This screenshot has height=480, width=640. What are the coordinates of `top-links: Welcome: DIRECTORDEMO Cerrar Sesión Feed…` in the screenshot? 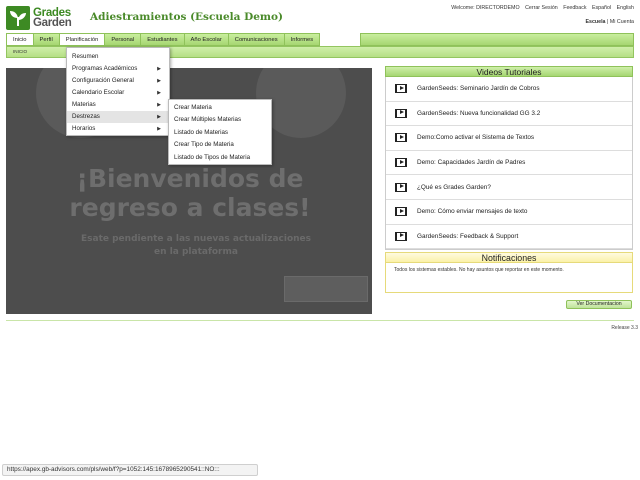 It's located at (540, 8).